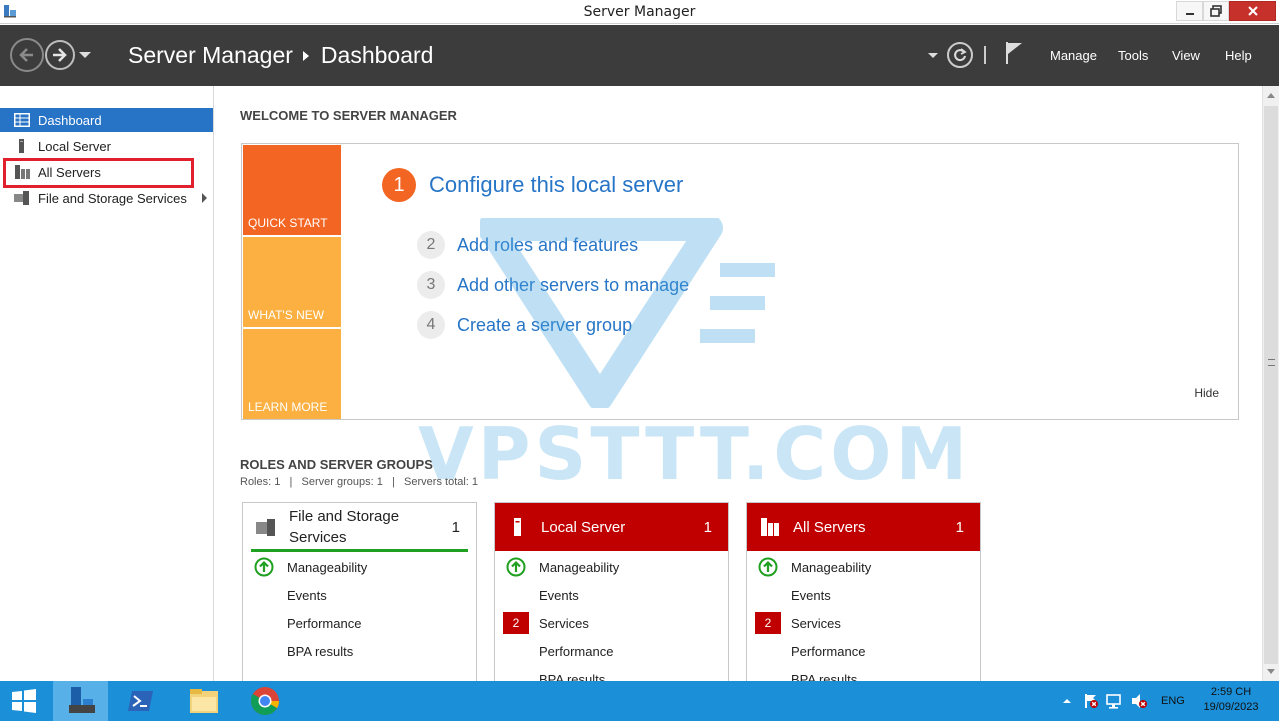  Describe the element at coordinates (863, 527) in the screenshot. I see `card-header: All Servers 1` at that location.